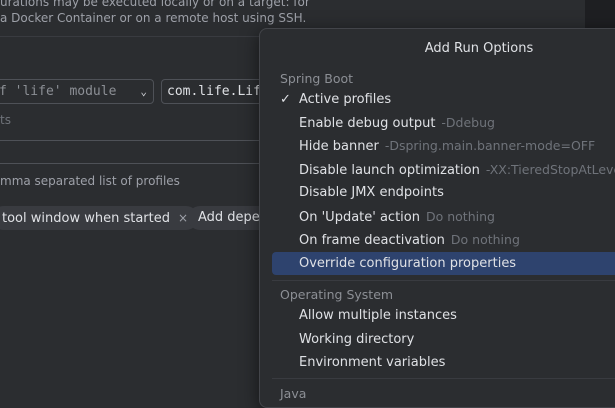  Describe the element at coordinates (408, 263) in the screenshot. I see `menu-item-label: Override configuration properties` at that location.